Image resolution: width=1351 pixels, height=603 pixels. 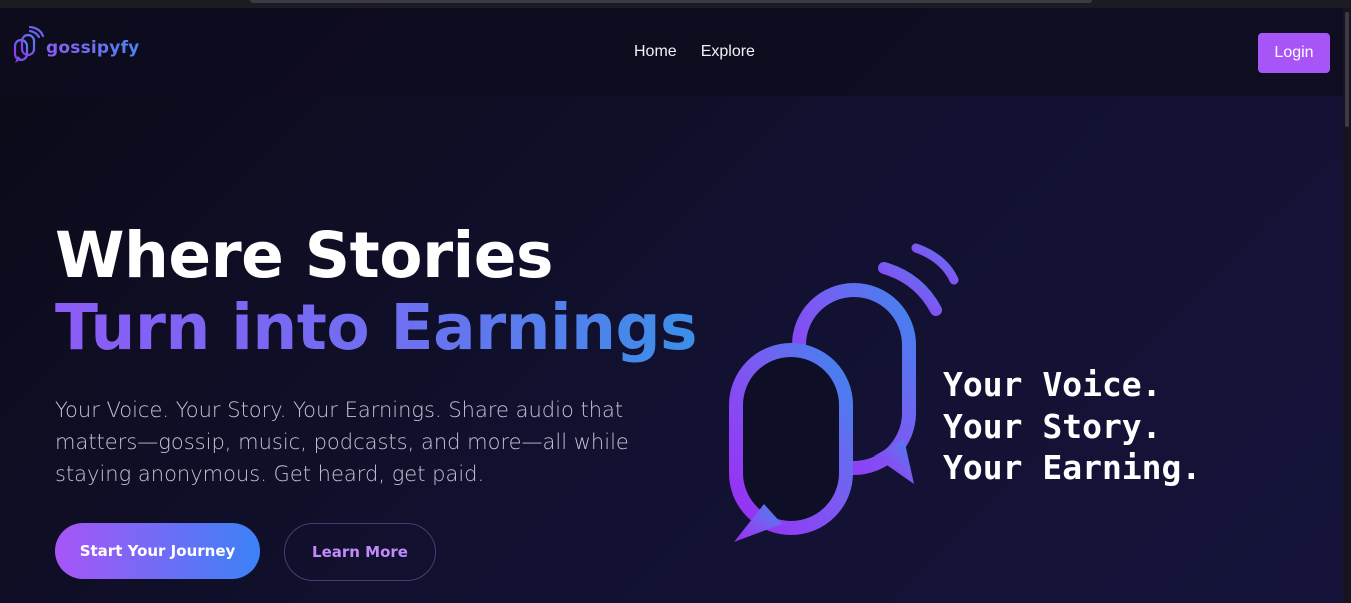 I want to click on learn-more-button: Learn More, so click(x=360, y=552).